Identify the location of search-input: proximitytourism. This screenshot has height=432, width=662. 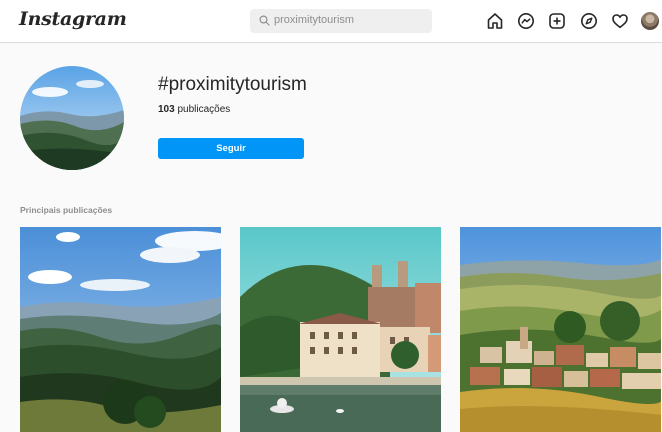
(314, 20).